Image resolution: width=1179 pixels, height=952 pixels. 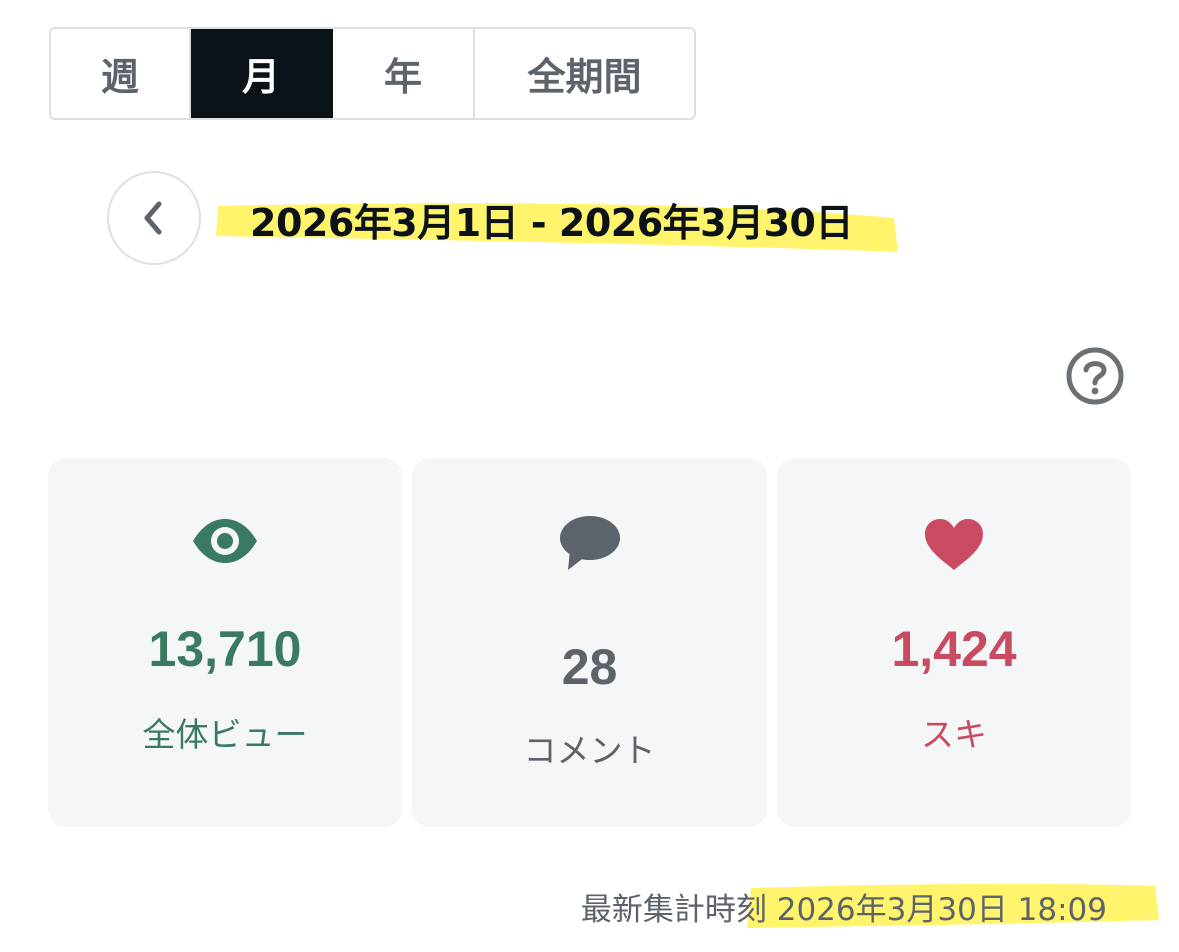 I want to click on question-circle-icon, so click(x=1095, y=376).